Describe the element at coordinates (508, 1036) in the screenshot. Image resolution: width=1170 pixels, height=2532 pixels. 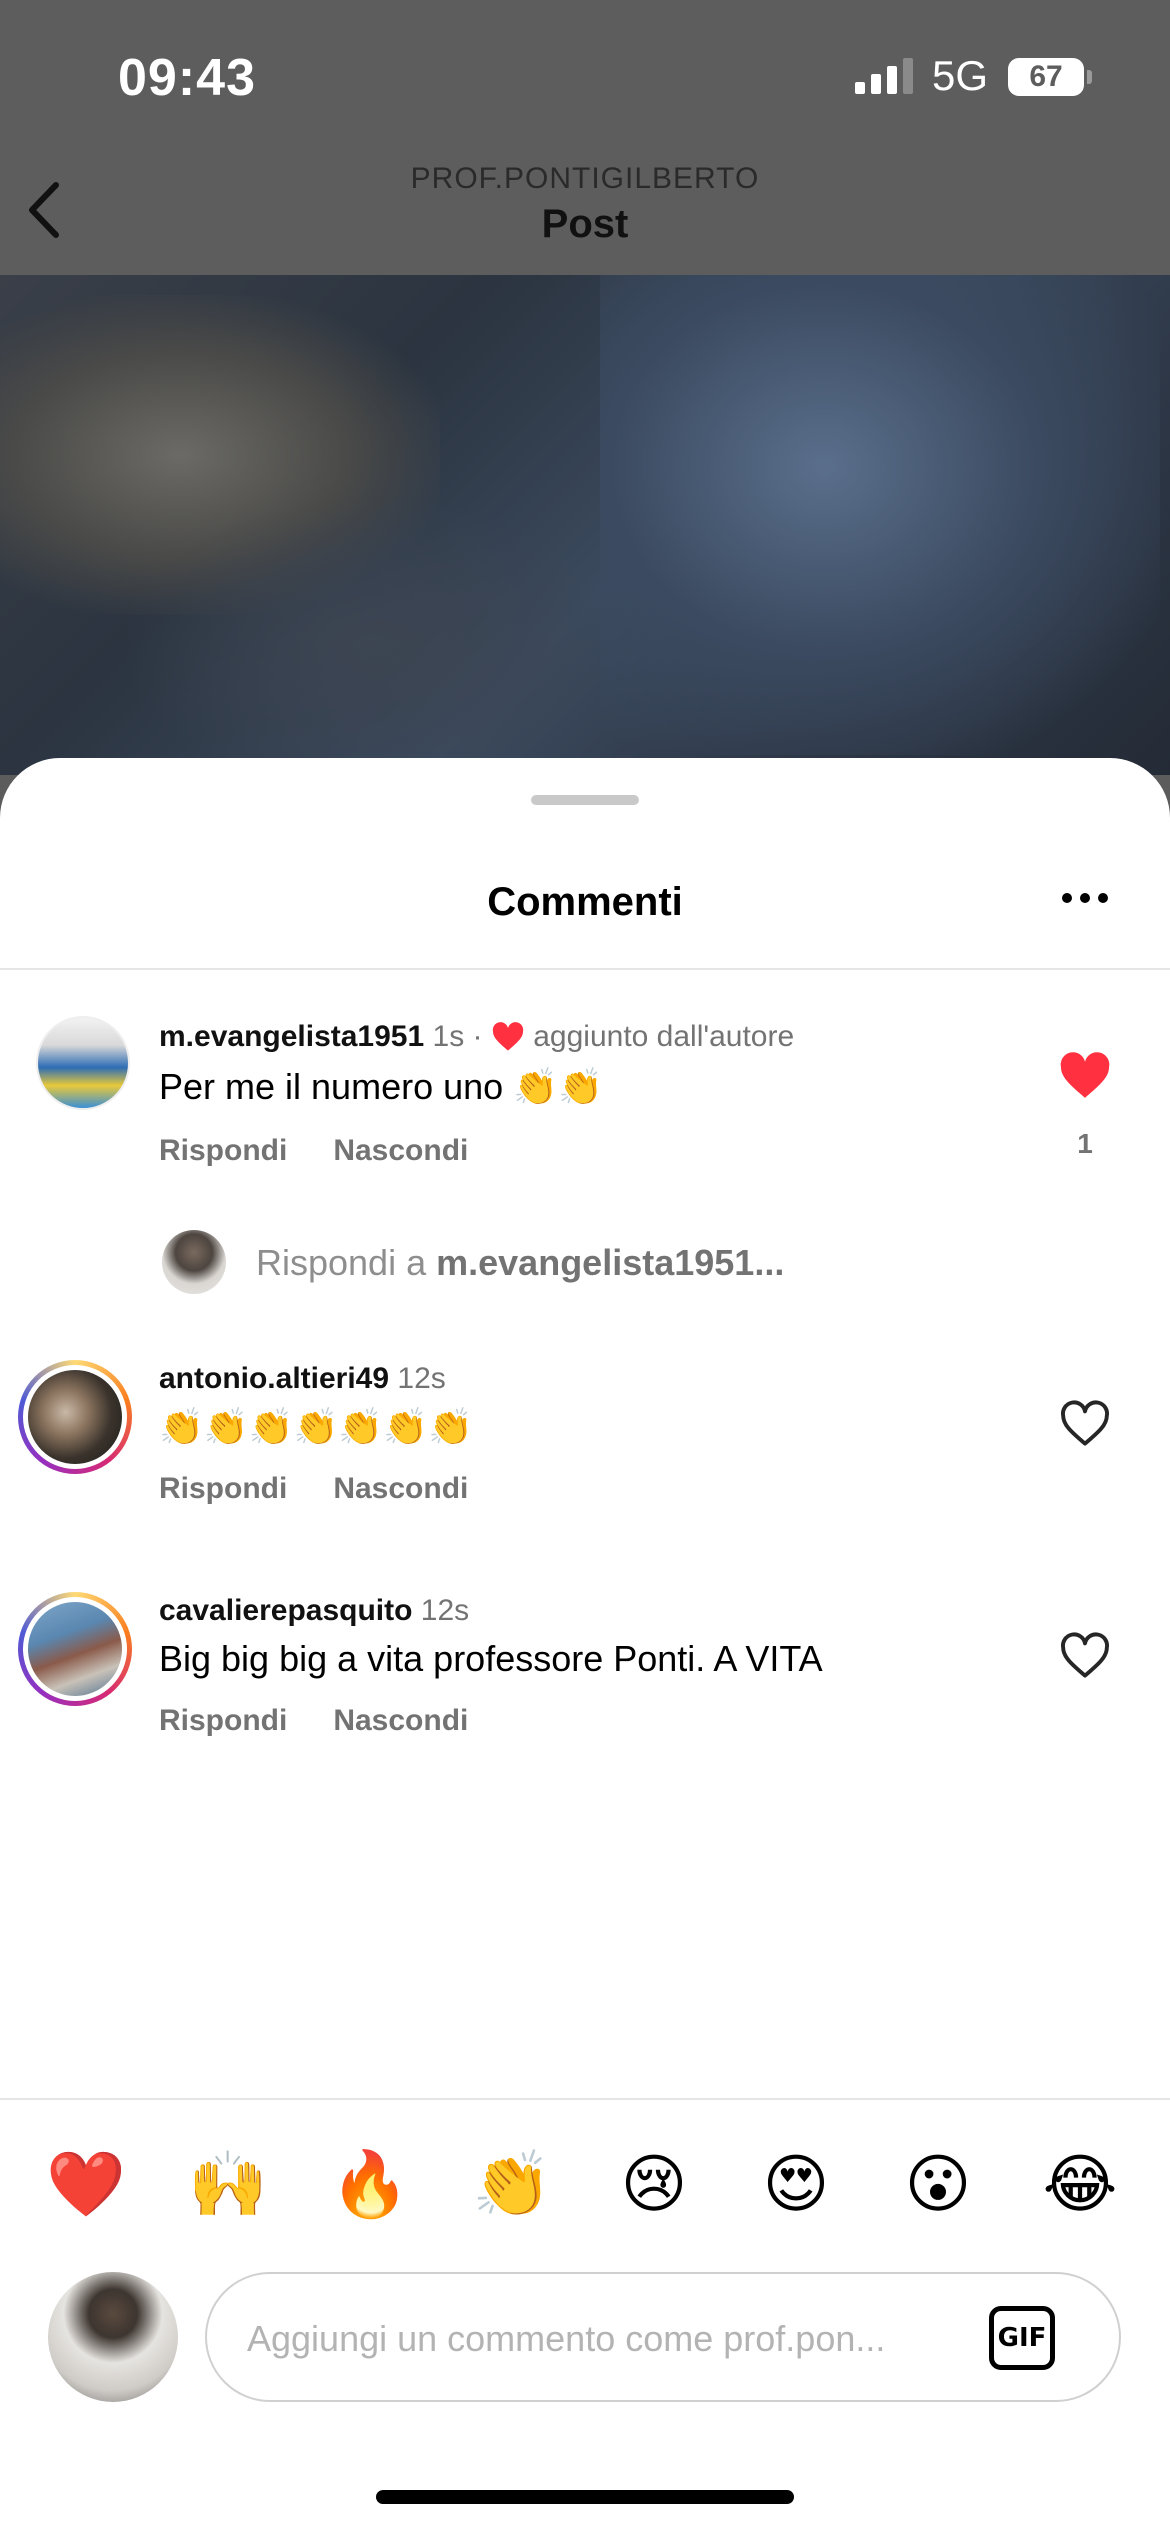
I see `author-heart-icon` at that location.